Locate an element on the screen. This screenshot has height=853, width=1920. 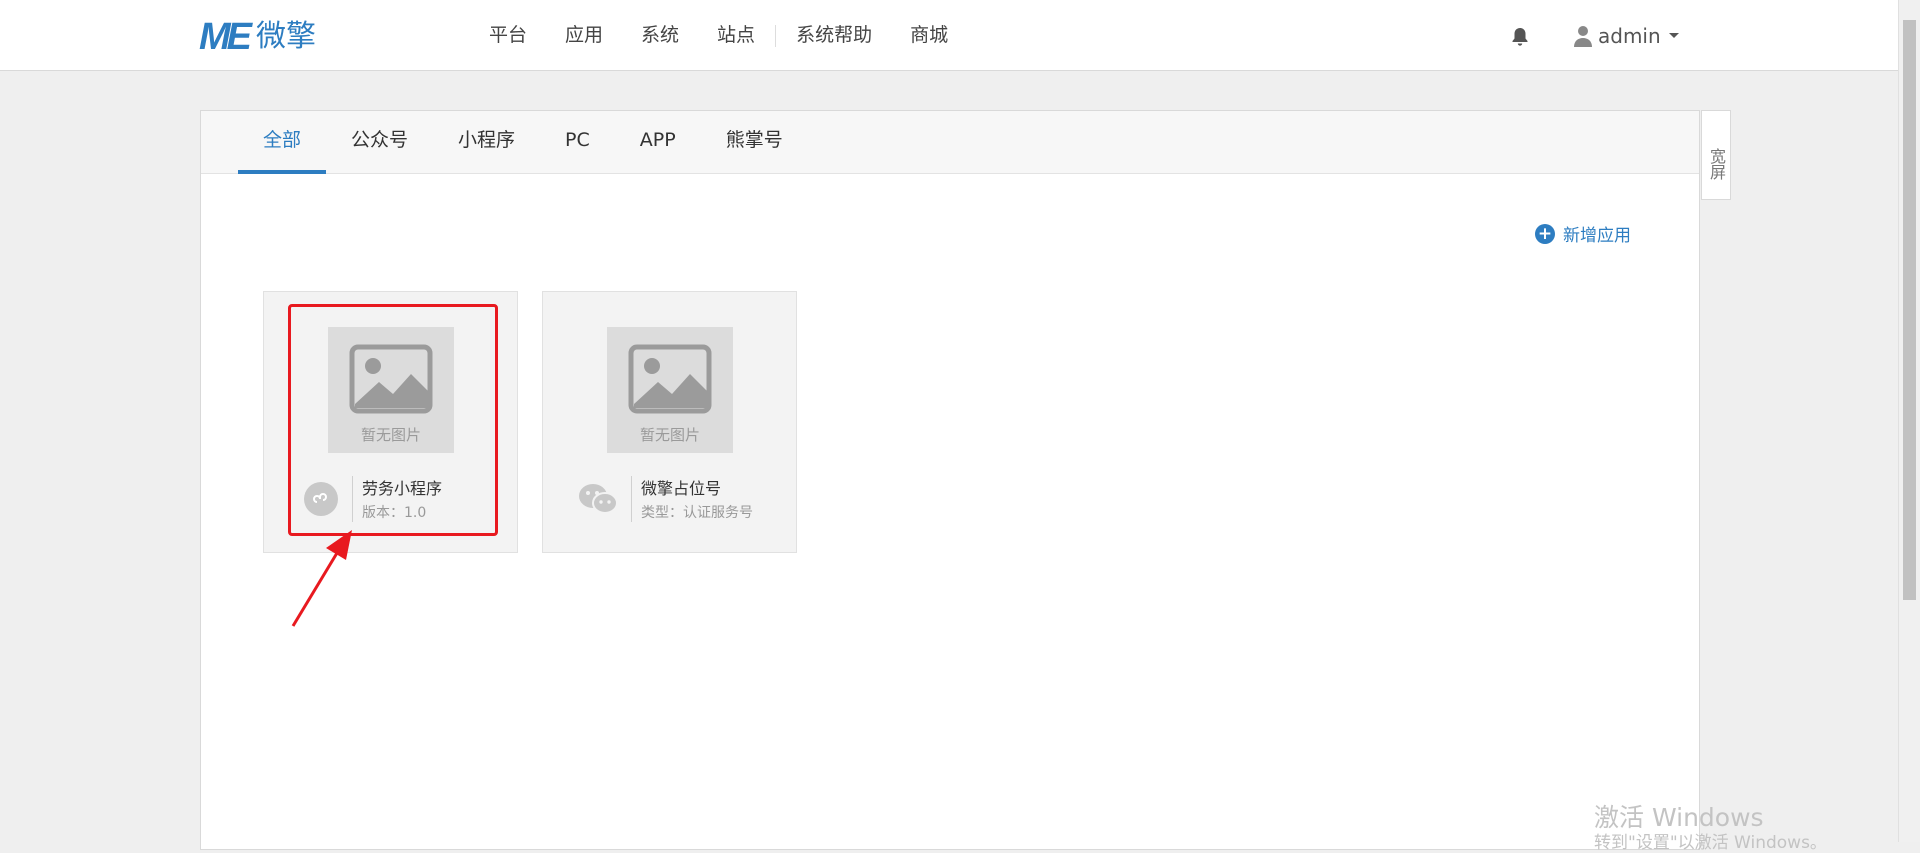
wechat-icon is located at coordinates (598, 499).